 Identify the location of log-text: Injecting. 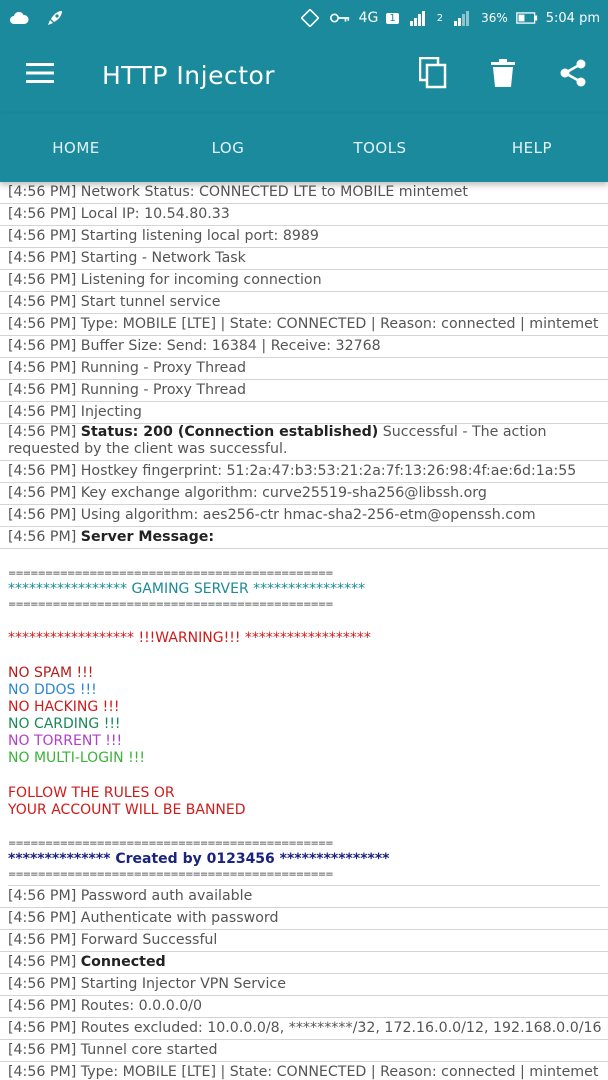
(111, 412).